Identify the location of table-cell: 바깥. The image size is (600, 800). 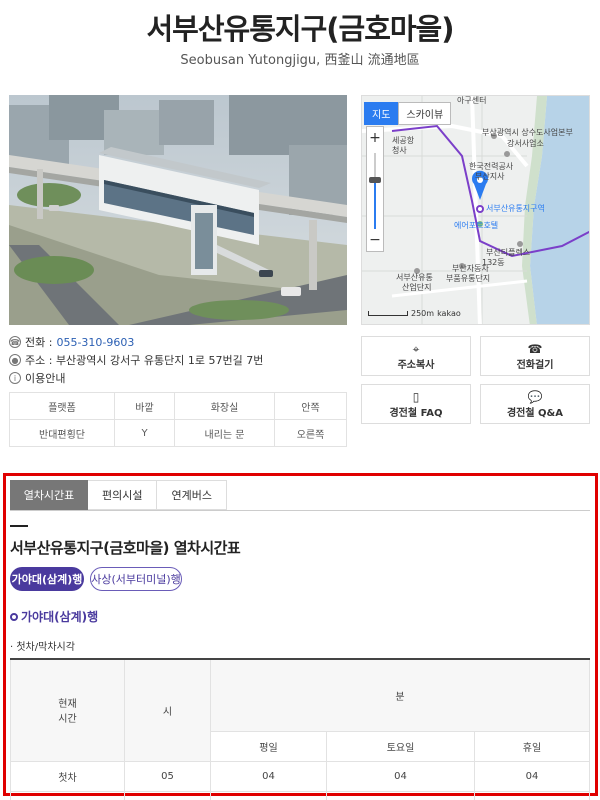
(144, 406).